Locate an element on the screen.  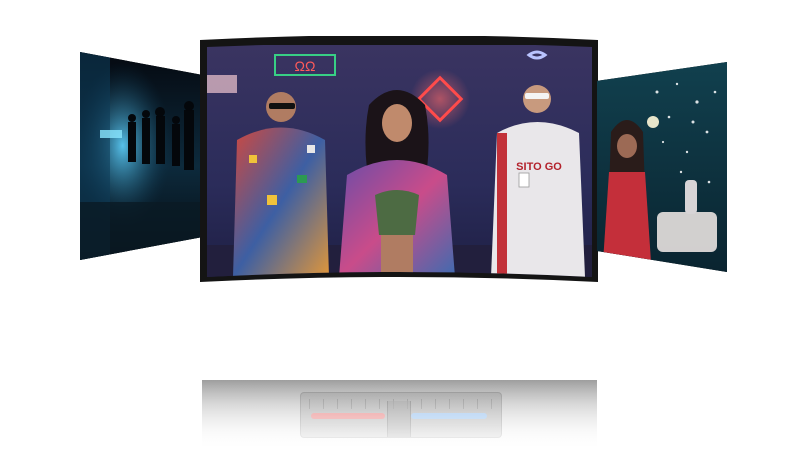
confetti-scene-image is located at coordinates (662, 167).